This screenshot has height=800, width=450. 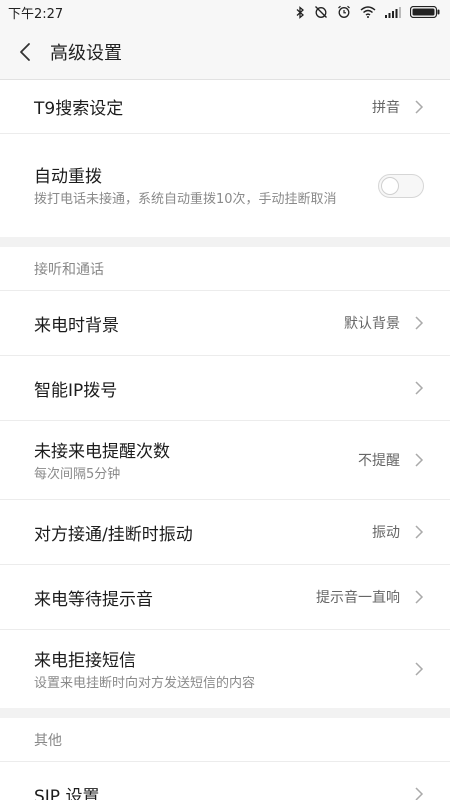 I want to click on setting-description: 每次间隔5分钟, so click(x=77, y=474).